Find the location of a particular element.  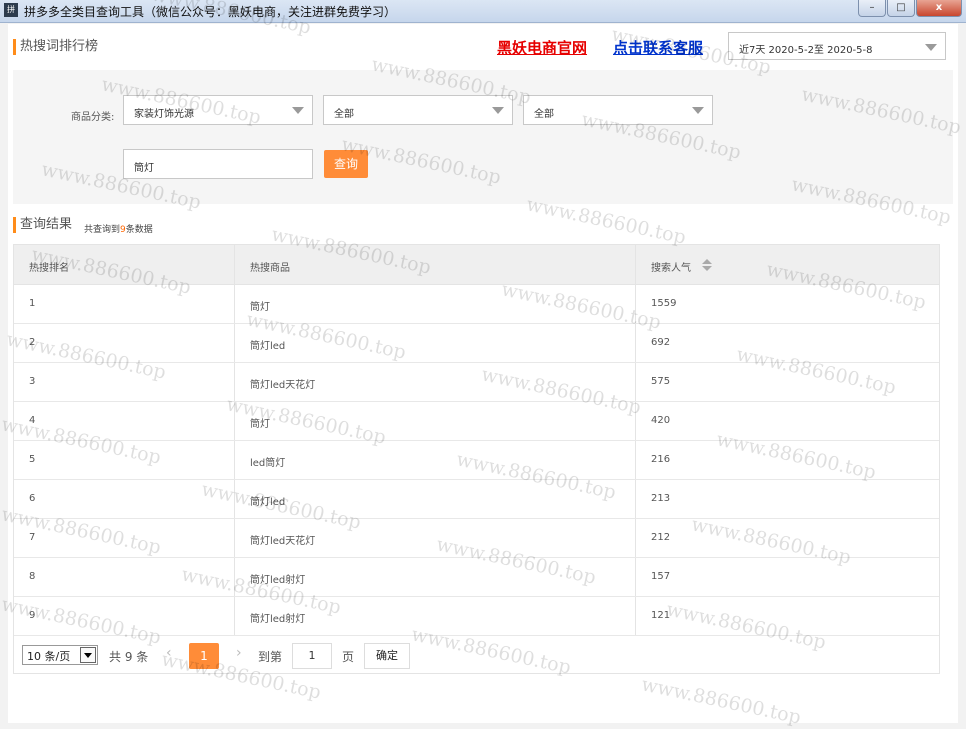

results-summary: 共查询到9条数据 is located at coordinates (118, 228).